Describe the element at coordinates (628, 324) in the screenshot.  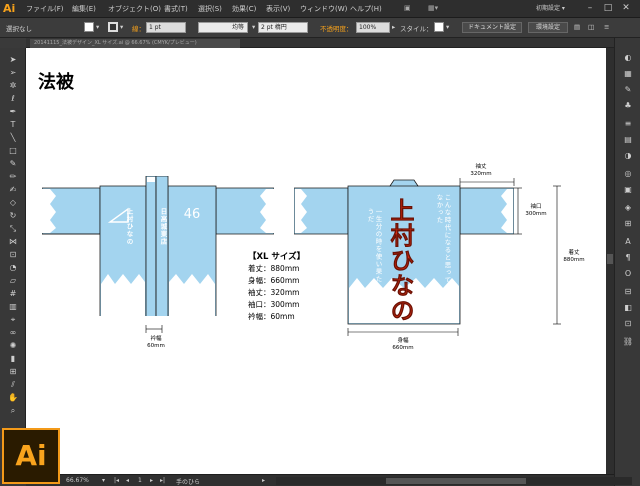
I see `transform-panel-icon: ⊡` at that location.